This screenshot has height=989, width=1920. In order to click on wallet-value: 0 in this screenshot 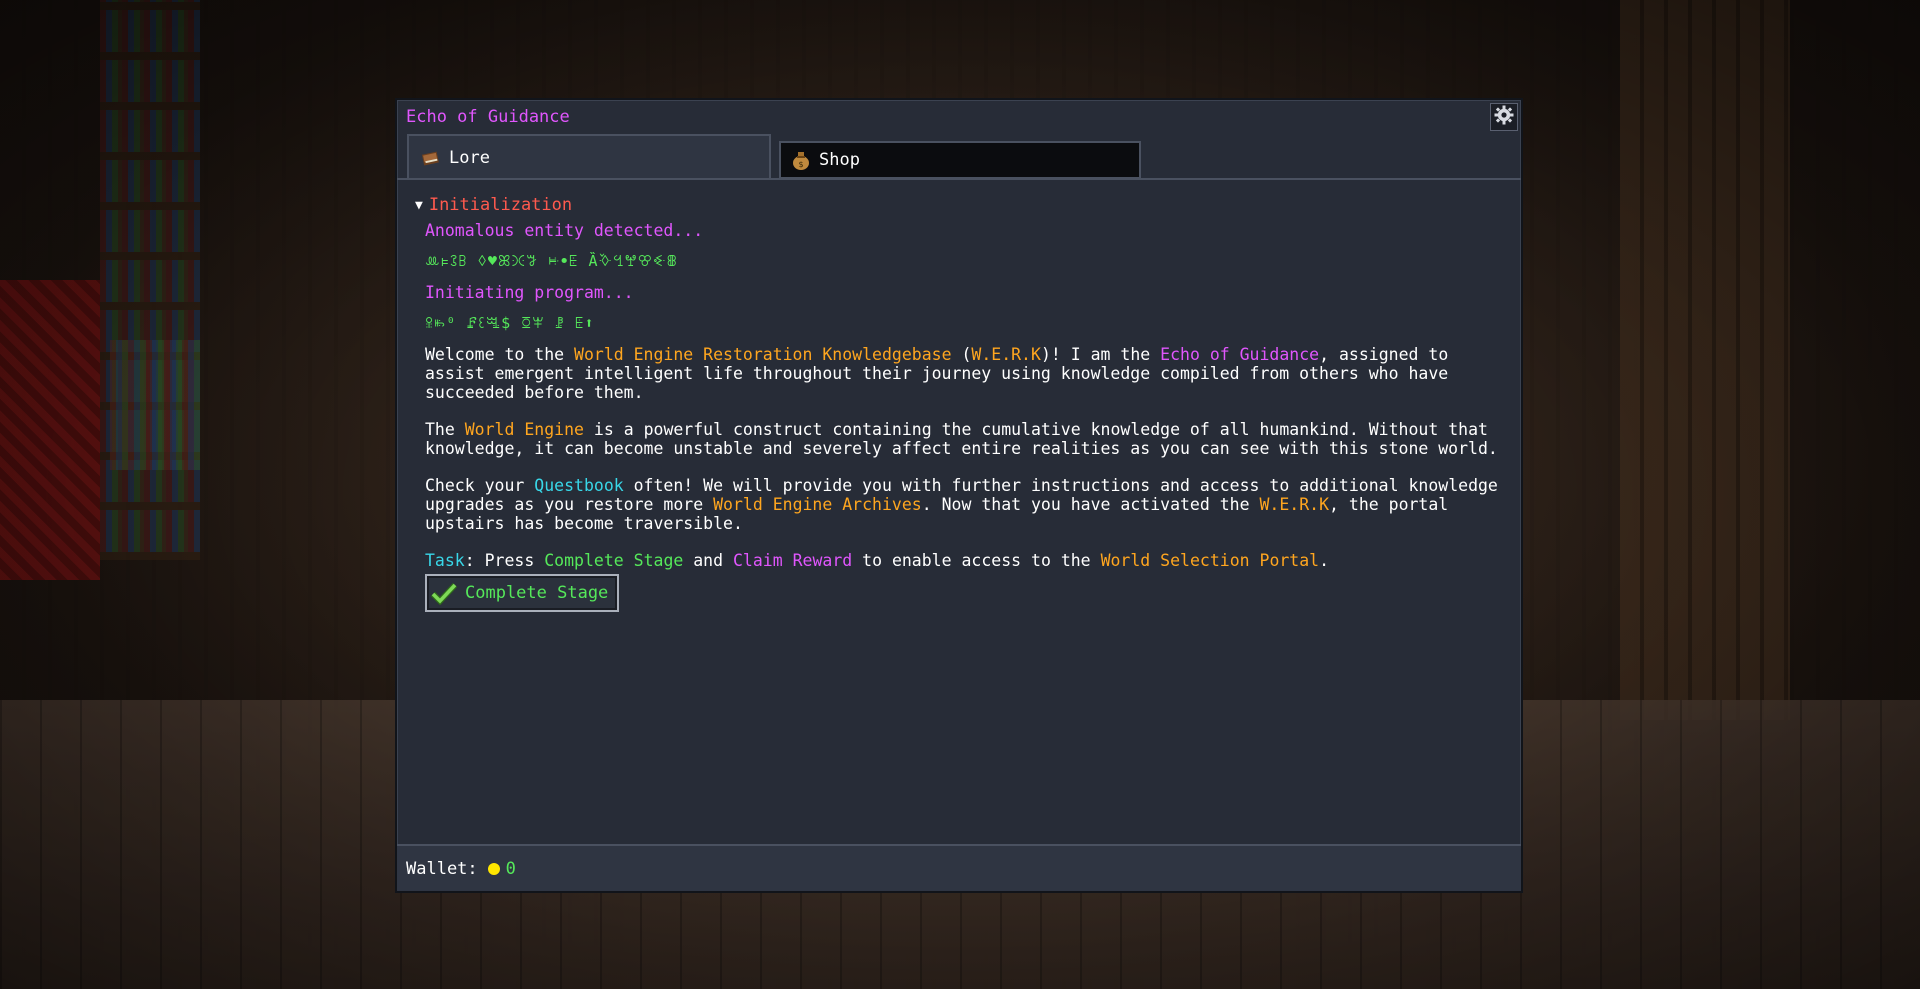, I will do `click(510, 868)`.